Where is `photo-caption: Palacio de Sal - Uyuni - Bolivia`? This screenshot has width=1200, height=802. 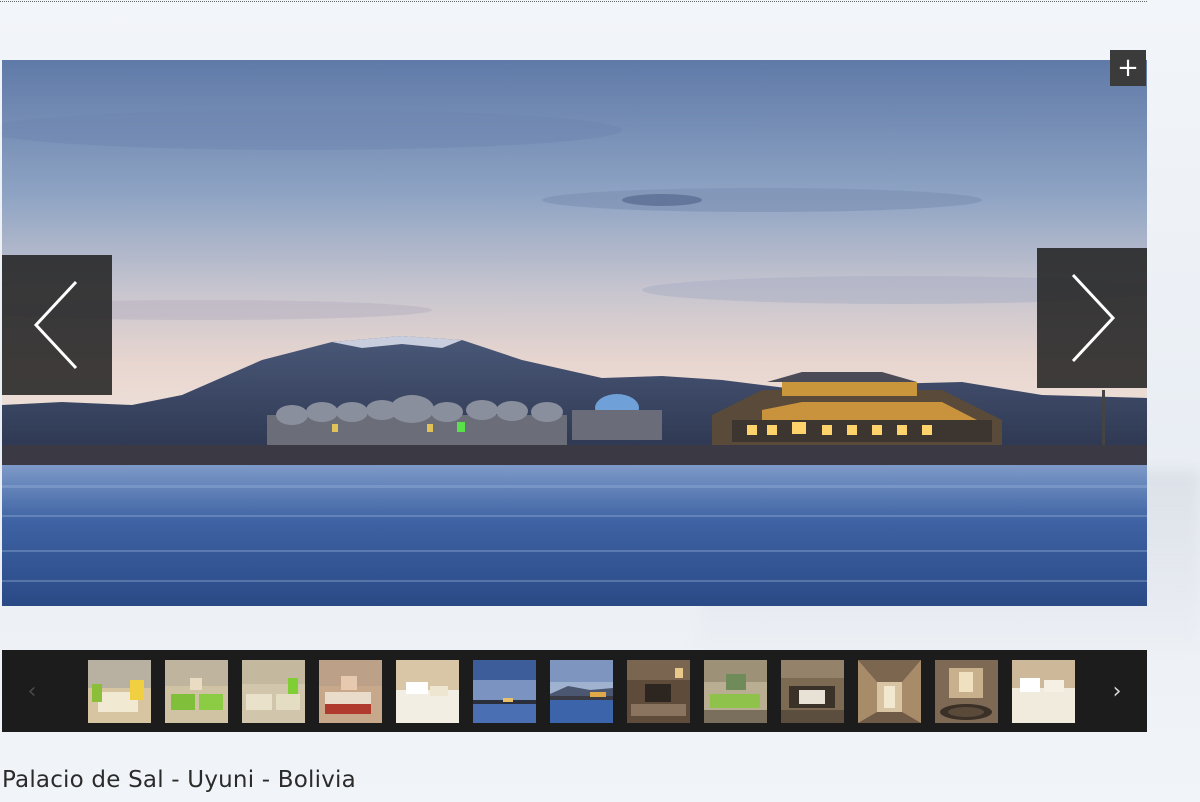
photo-caption: Palacio de Sal - Uyuni - Bolivia is located at coordinates (179, 780).